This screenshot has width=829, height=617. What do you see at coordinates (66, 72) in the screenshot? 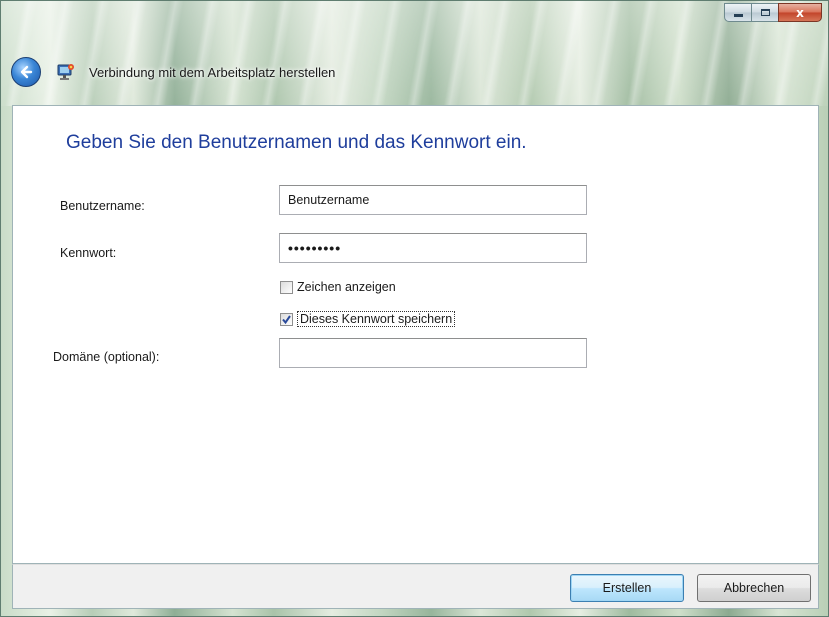
I see `remote-desktop-icon` at bounding box center [66, 72].